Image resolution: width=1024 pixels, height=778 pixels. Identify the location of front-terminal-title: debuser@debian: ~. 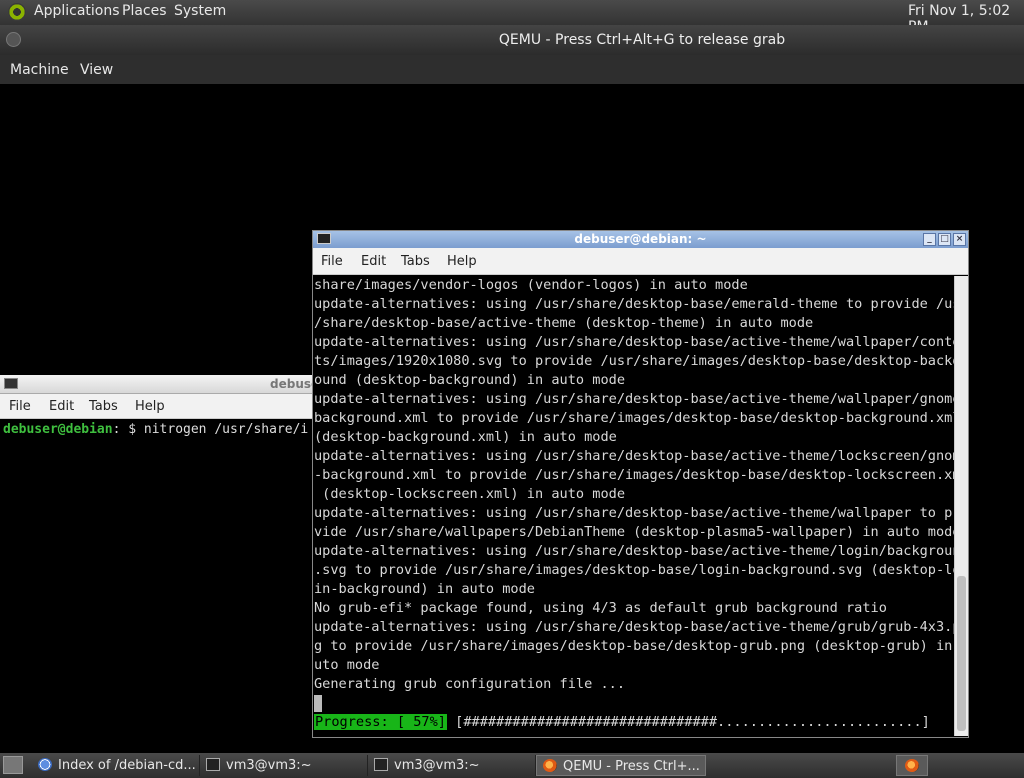
(640, 239).